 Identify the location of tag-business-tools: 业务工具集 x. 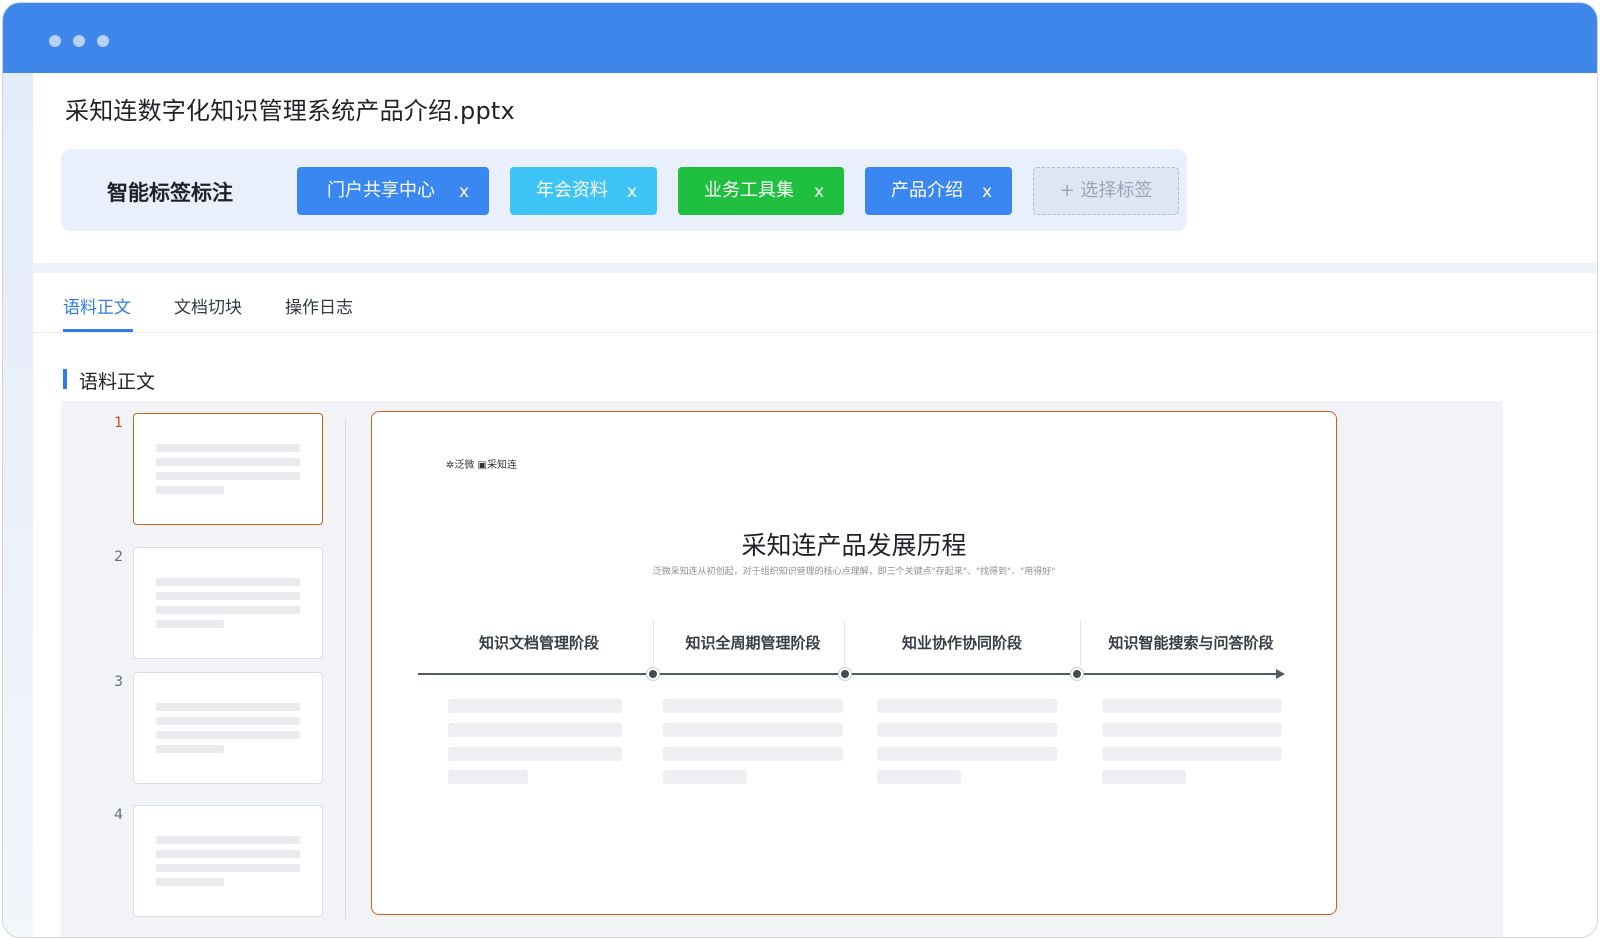
(761, 191).